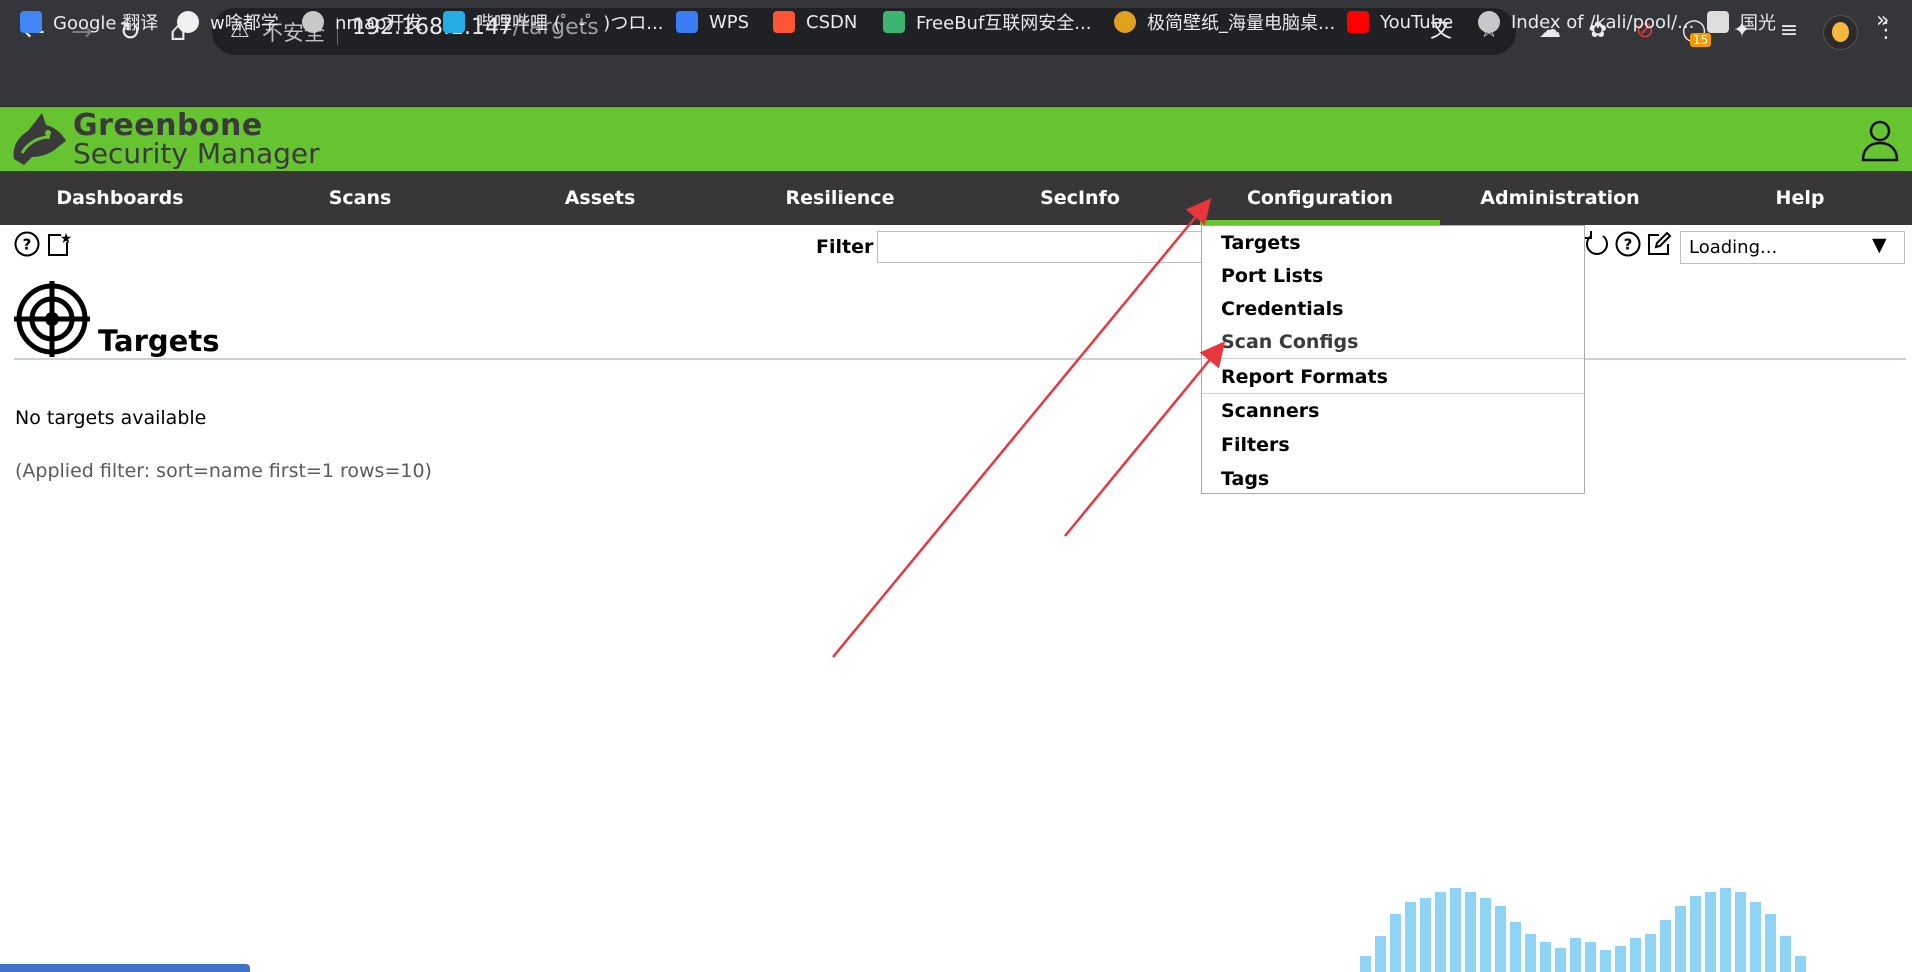 The width and height of the screenshot is (1912, 972). I want to click on arrow-to-configuration, so click(1022, 428).